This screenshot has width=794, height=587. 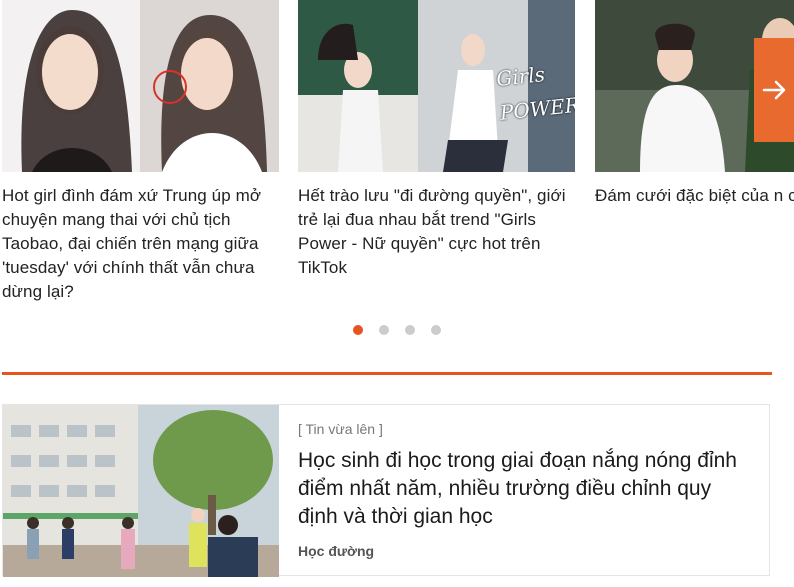 I want to click on news-thumbnail, so click(x=141, y=491).